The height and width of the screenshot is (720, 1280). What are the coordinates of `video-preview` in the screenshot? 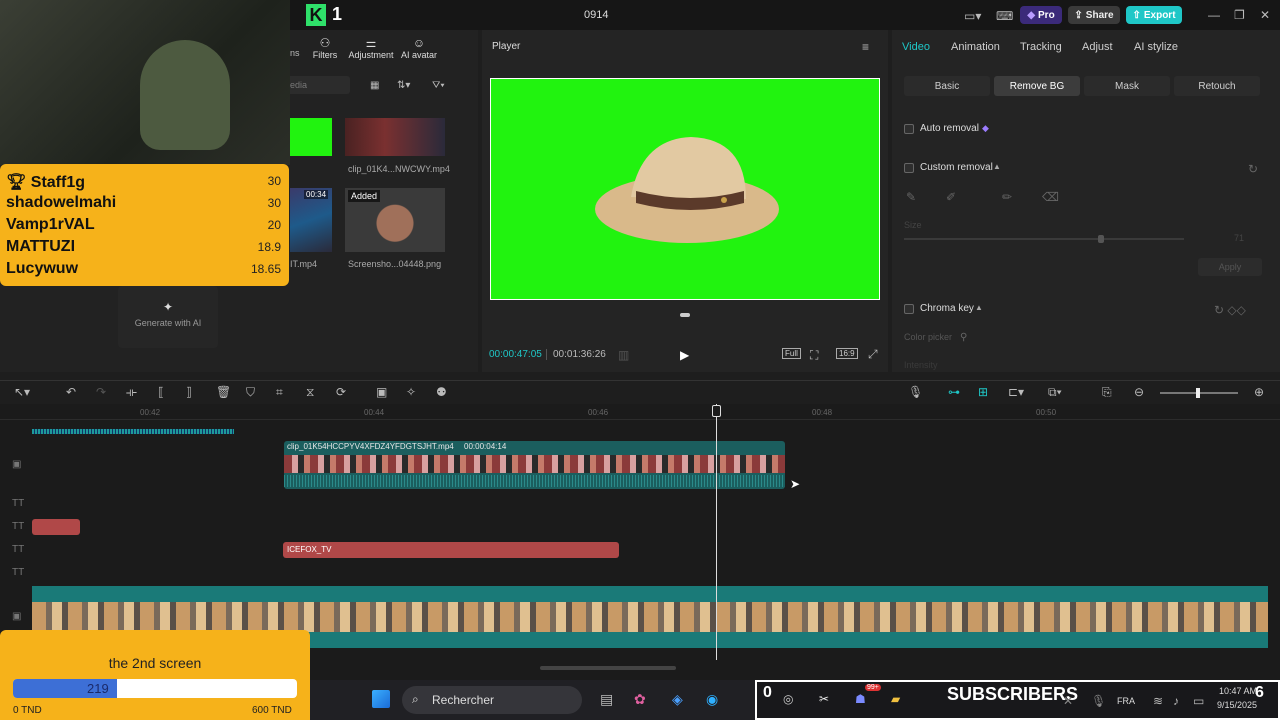 It's located at (685, 189).